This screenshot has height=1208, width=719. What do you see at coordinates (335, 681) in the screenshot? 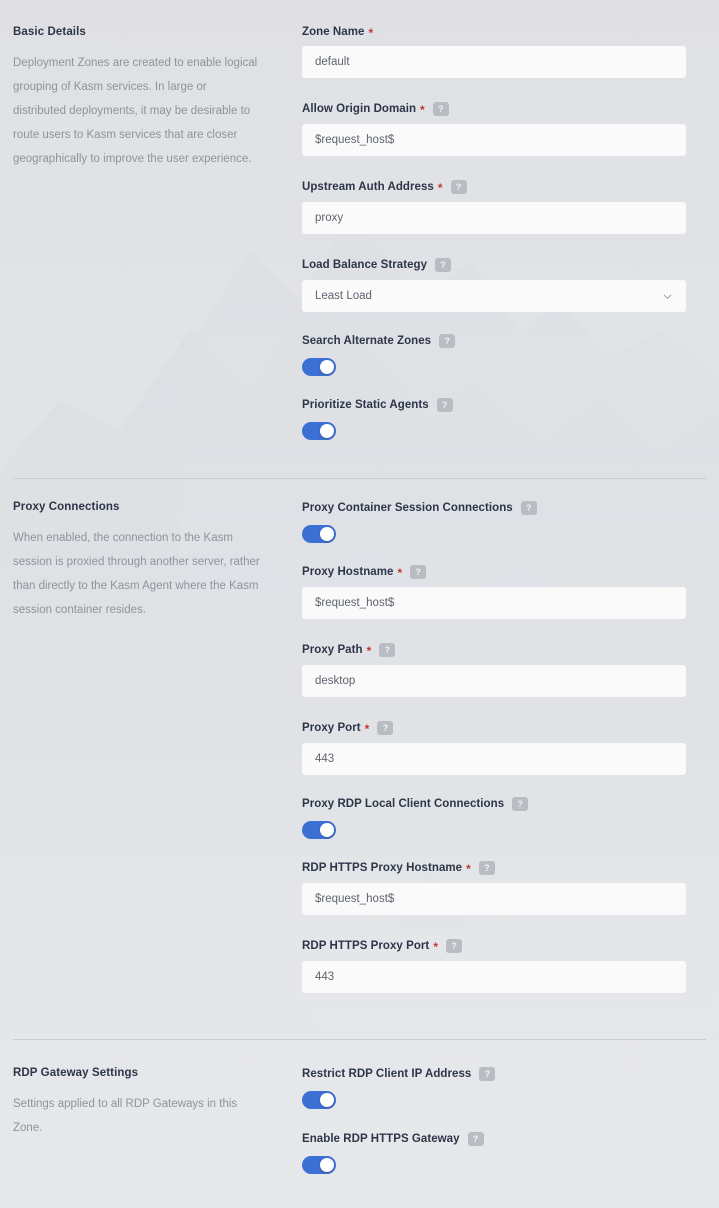
I see `input-value: desktop` at bounding box center [335, 681].